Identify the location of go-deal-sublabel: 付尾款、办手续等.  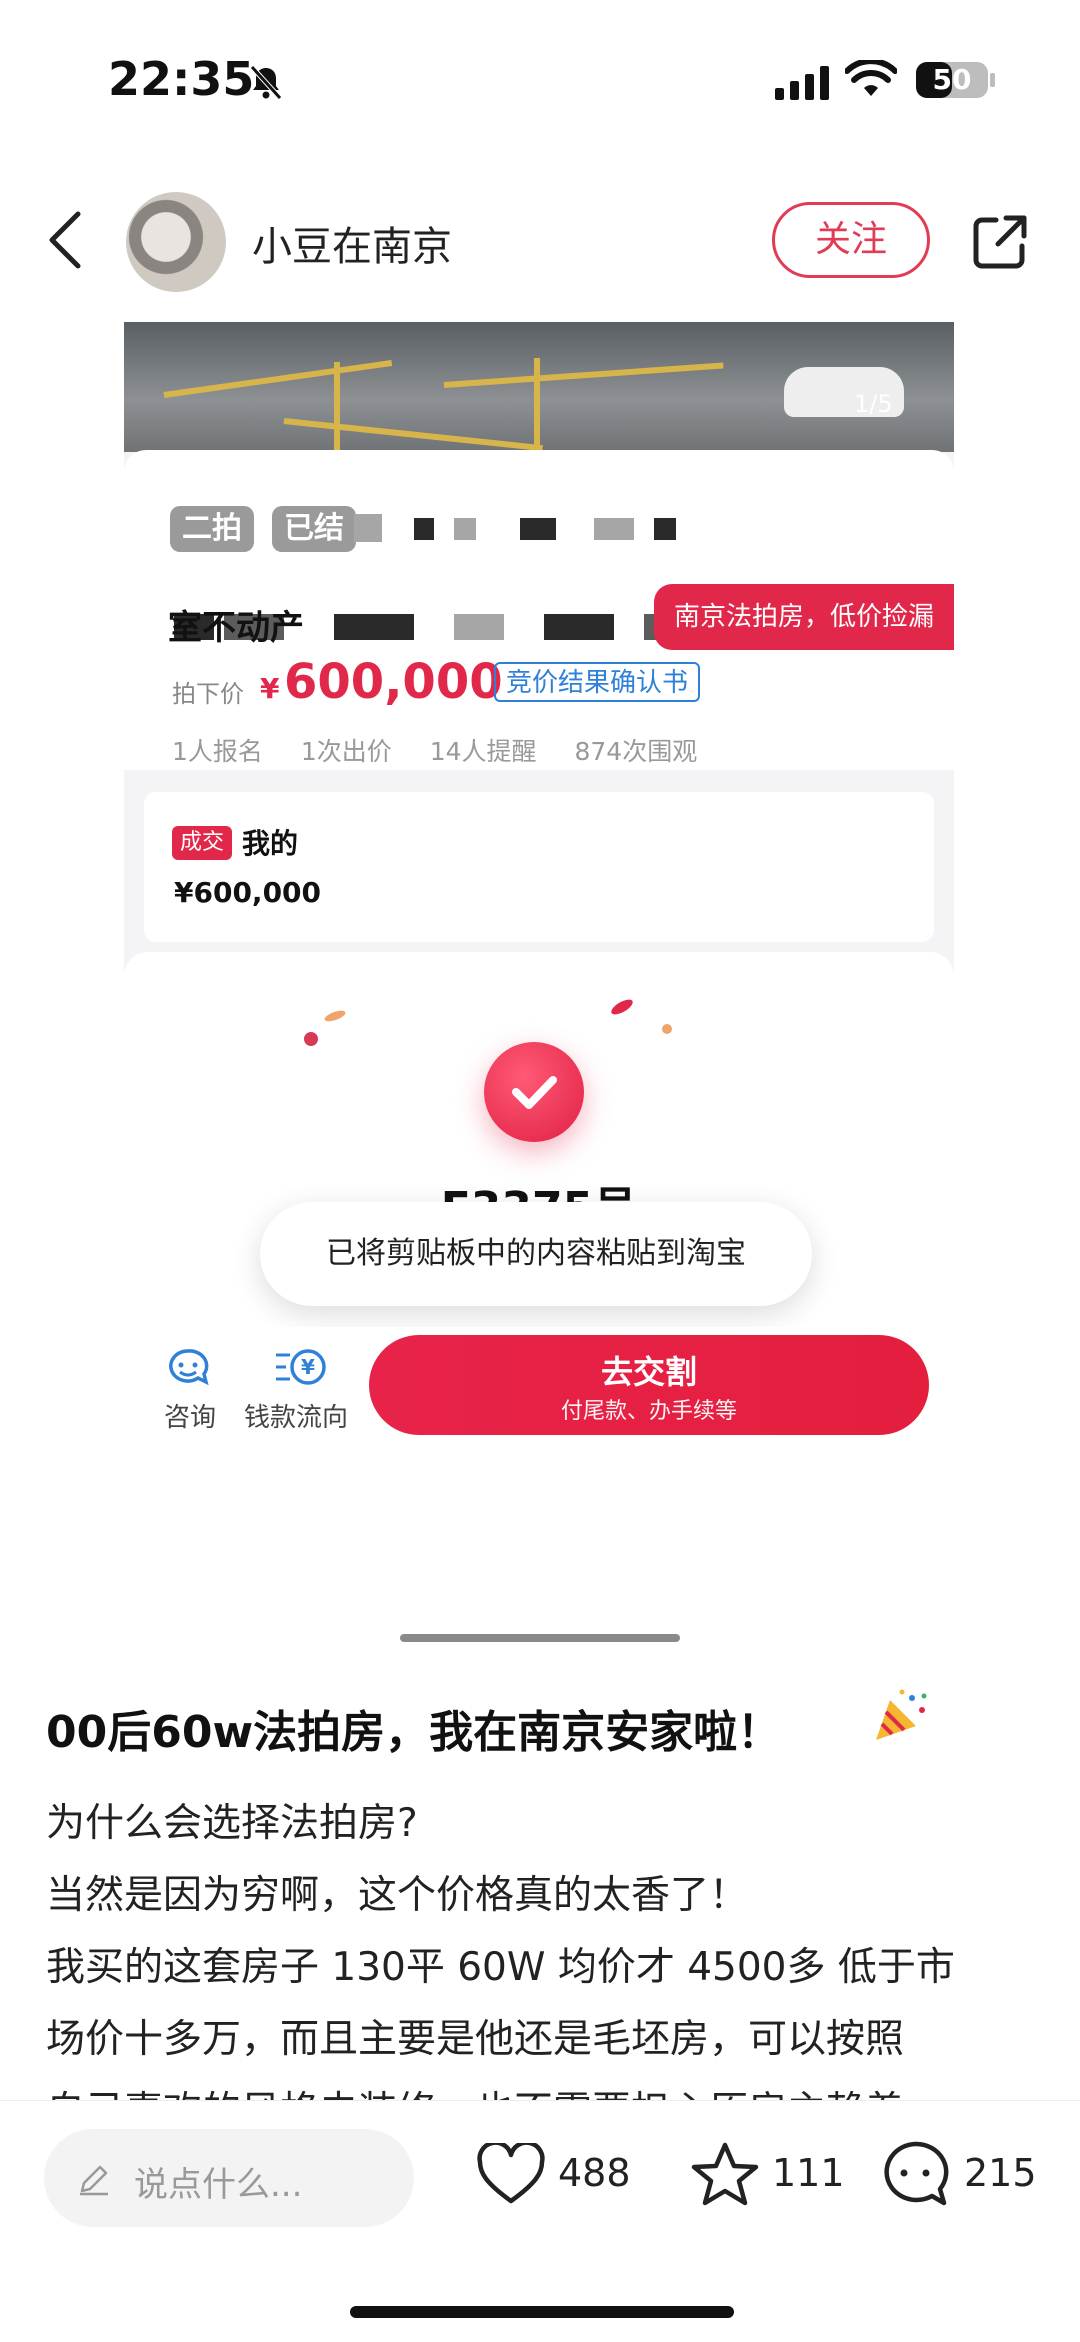
(648, 1411).